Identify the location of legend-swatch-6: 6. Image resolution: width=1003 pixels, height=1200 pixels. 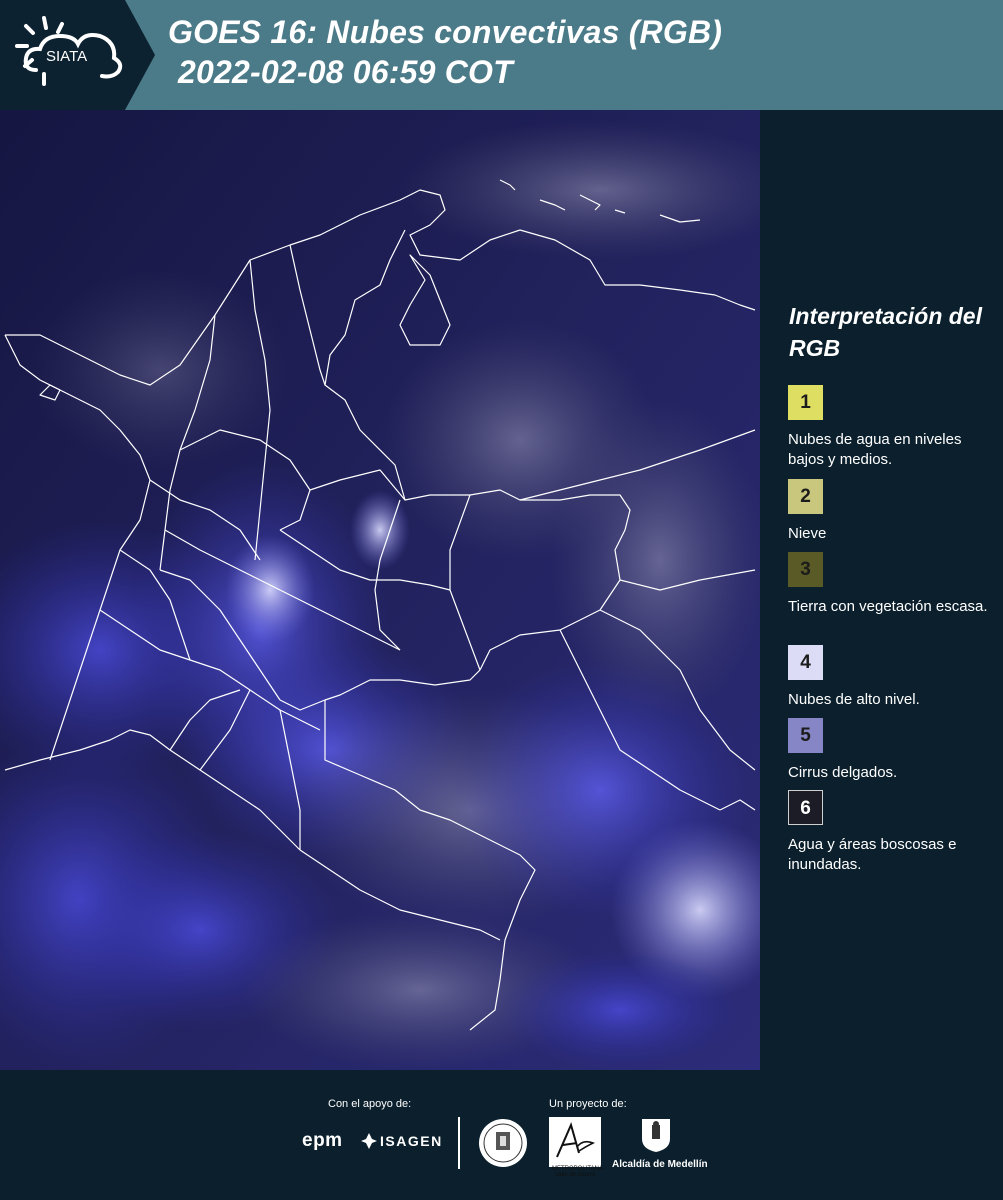
(805, 807).